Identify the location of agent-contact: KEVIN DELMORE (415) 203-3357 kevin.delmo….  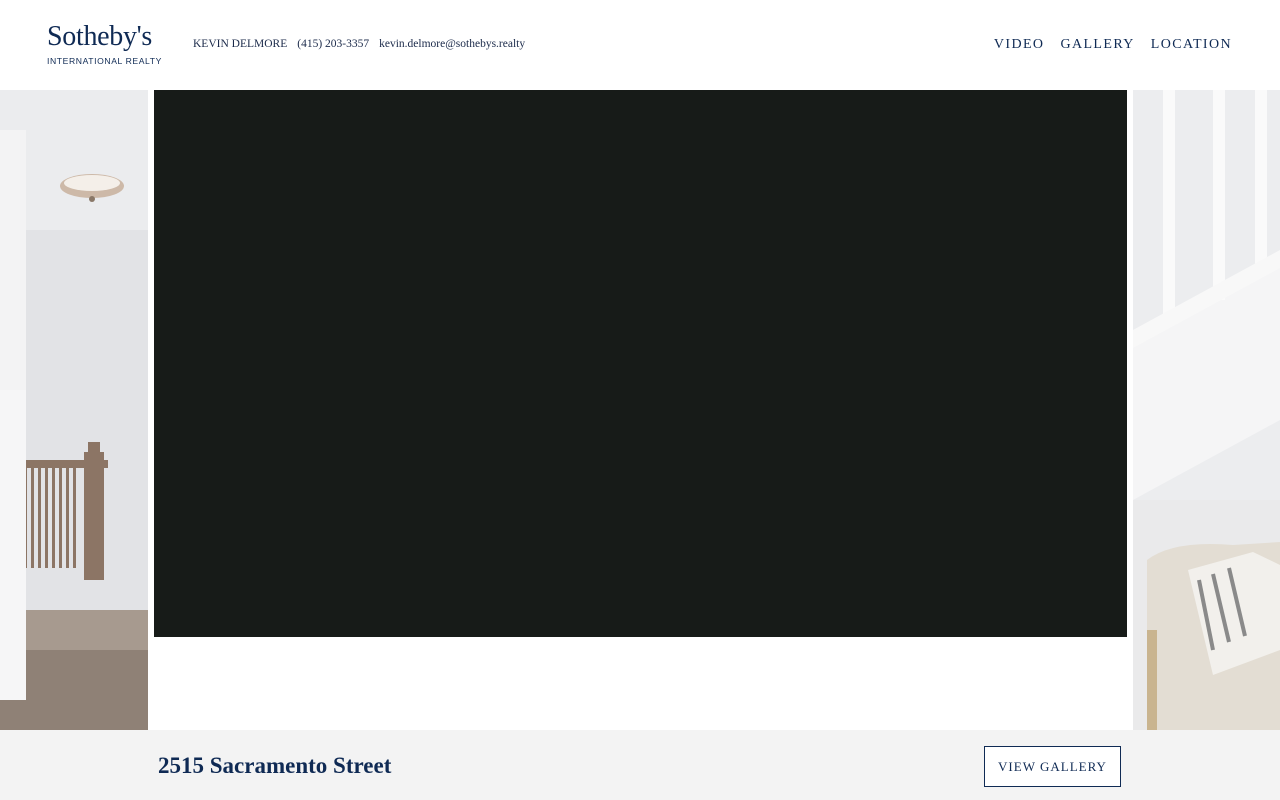
(359, 44).